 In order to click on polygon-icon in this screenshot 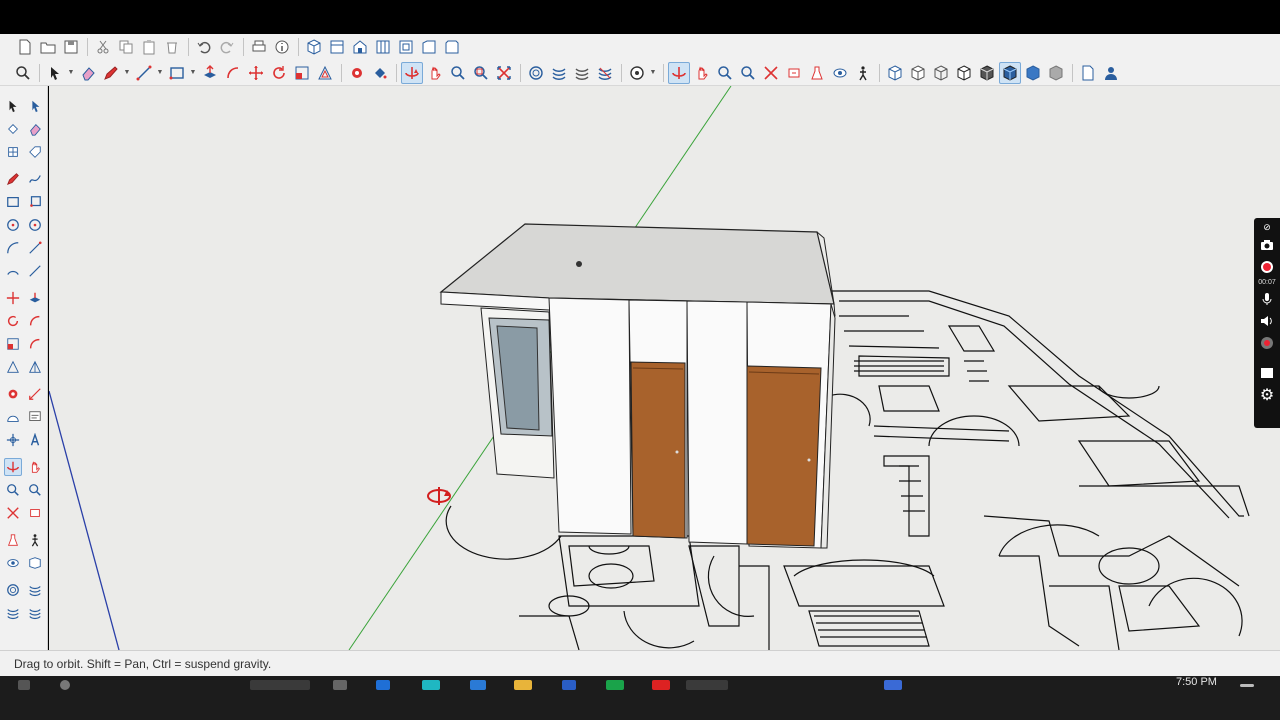, I will do `click(35, 225)`.